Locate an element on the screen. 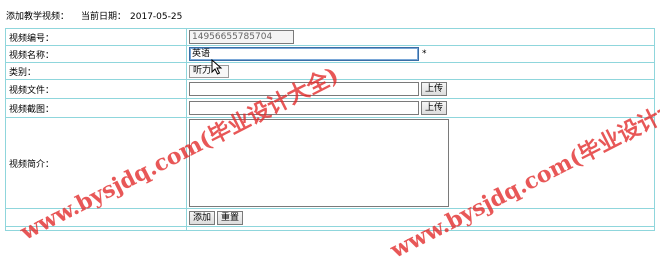  video-id-label: 视频编号： is located at coordinates (96, 37).